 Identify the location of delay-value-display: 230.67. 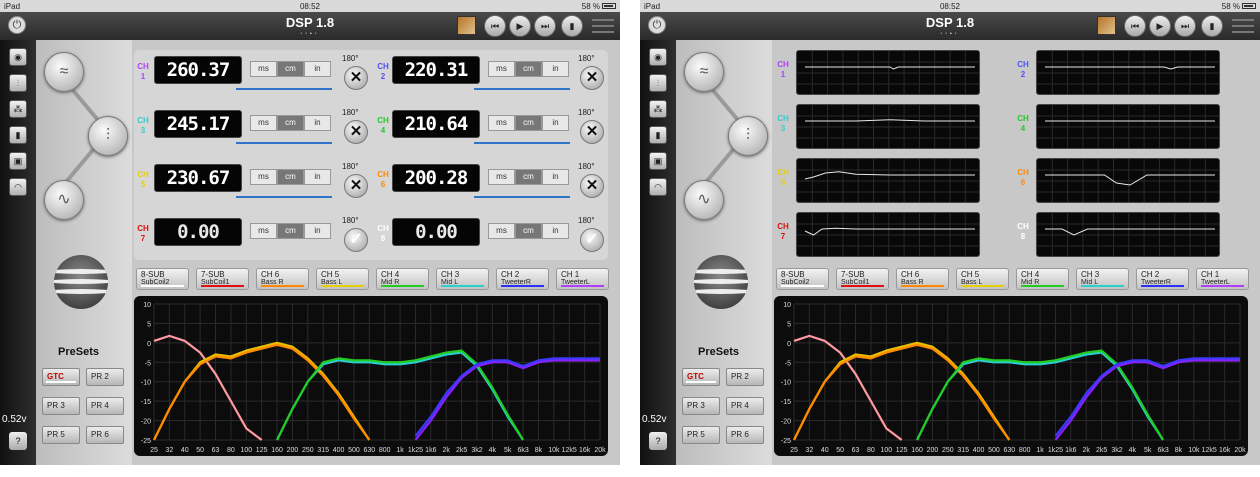
(198, 178).